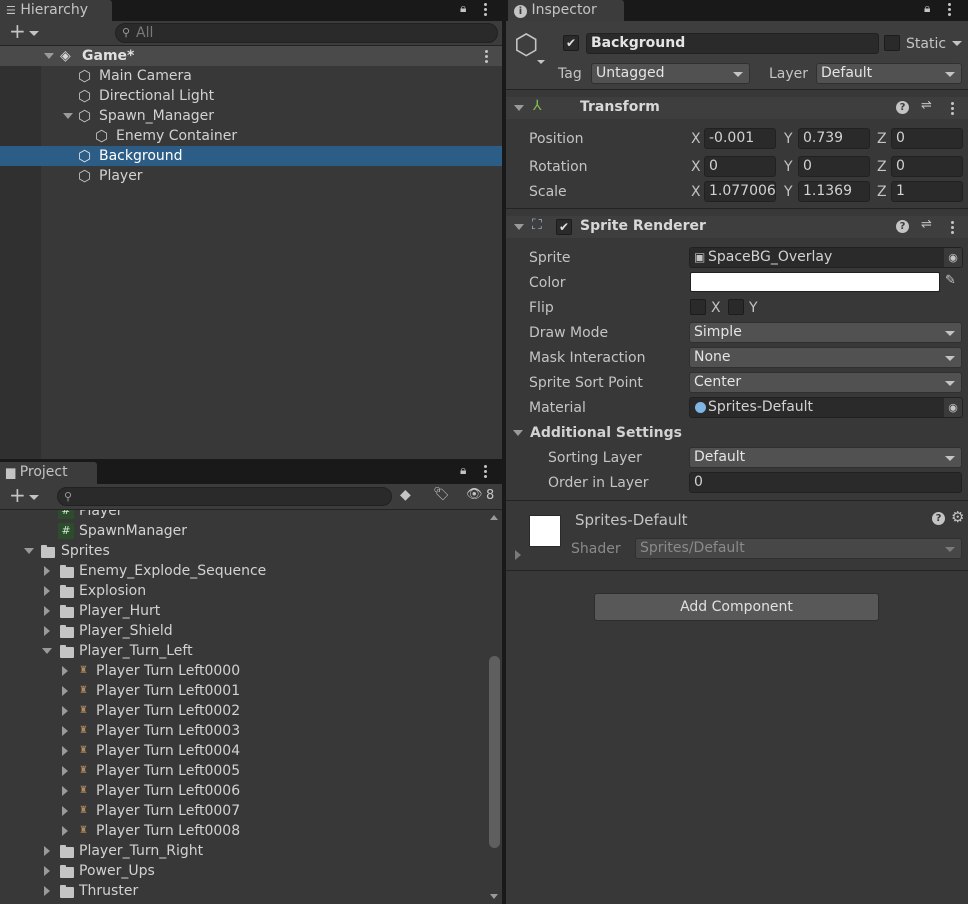 The image size is (968, 904). I want to click on panel-splitter, so click(504, 452).